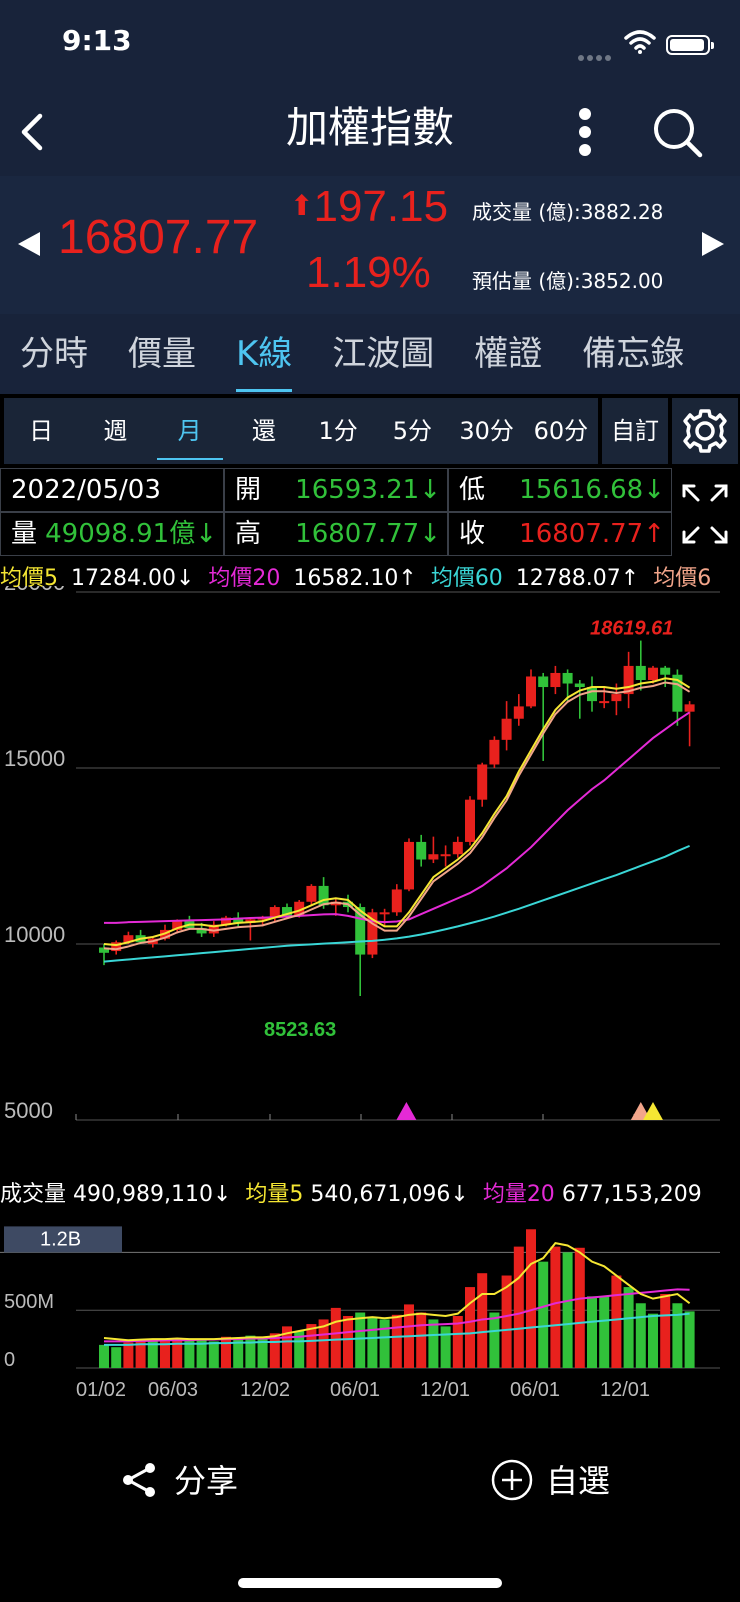 The height and width of the screenshot is (1602, 740). I want to click on y-tick-label: 20000, so click(34, 590).